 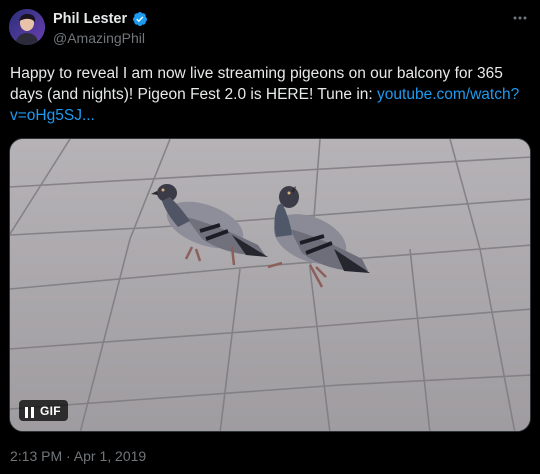 What do you see at coordinates (90, 19) in the screenshot?
I see `author-display-name: Phil Lester` at bounding box center [90, 19].